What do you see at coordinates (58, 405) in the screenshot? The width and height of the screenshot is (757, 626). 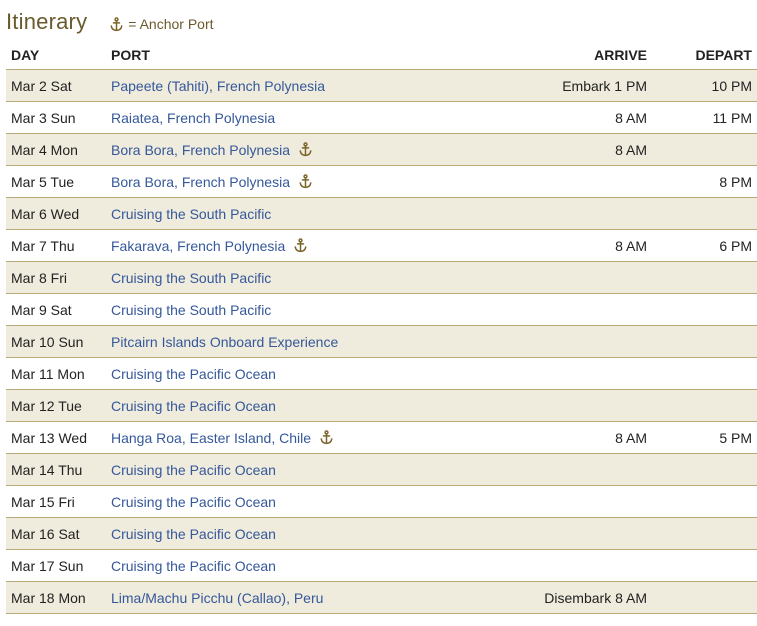 I see `cell-day: Mar 12 Tue` at bounding box center [58, 405].